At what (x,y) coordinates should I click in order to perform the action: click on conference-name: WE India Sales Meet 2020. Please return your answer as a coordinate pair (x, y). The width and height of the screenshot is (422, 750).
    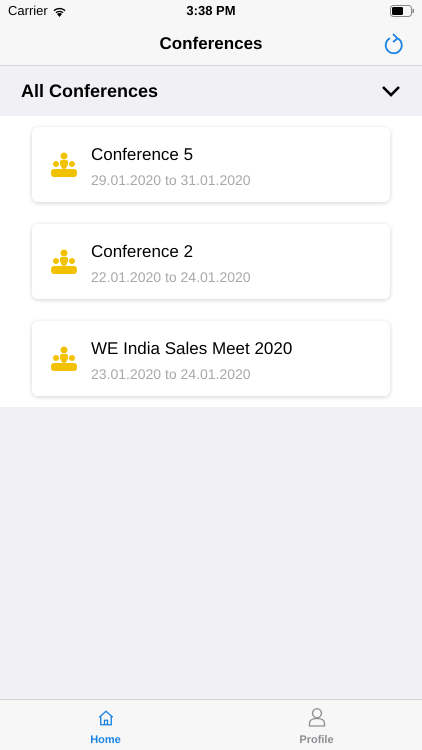
    Looking at the image, I should click on (191, 348).